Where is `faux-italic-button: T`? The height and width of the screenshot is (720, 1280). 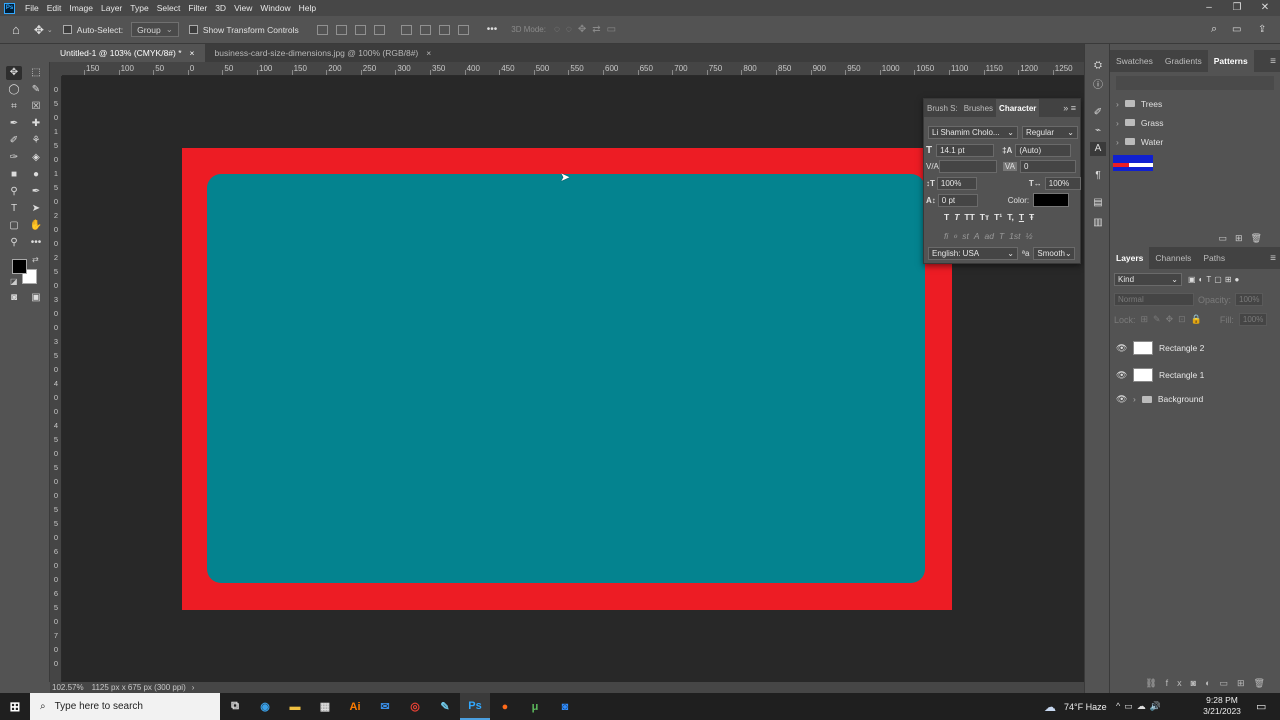 faux-italic-button: T is located at coordinates (956, 217).